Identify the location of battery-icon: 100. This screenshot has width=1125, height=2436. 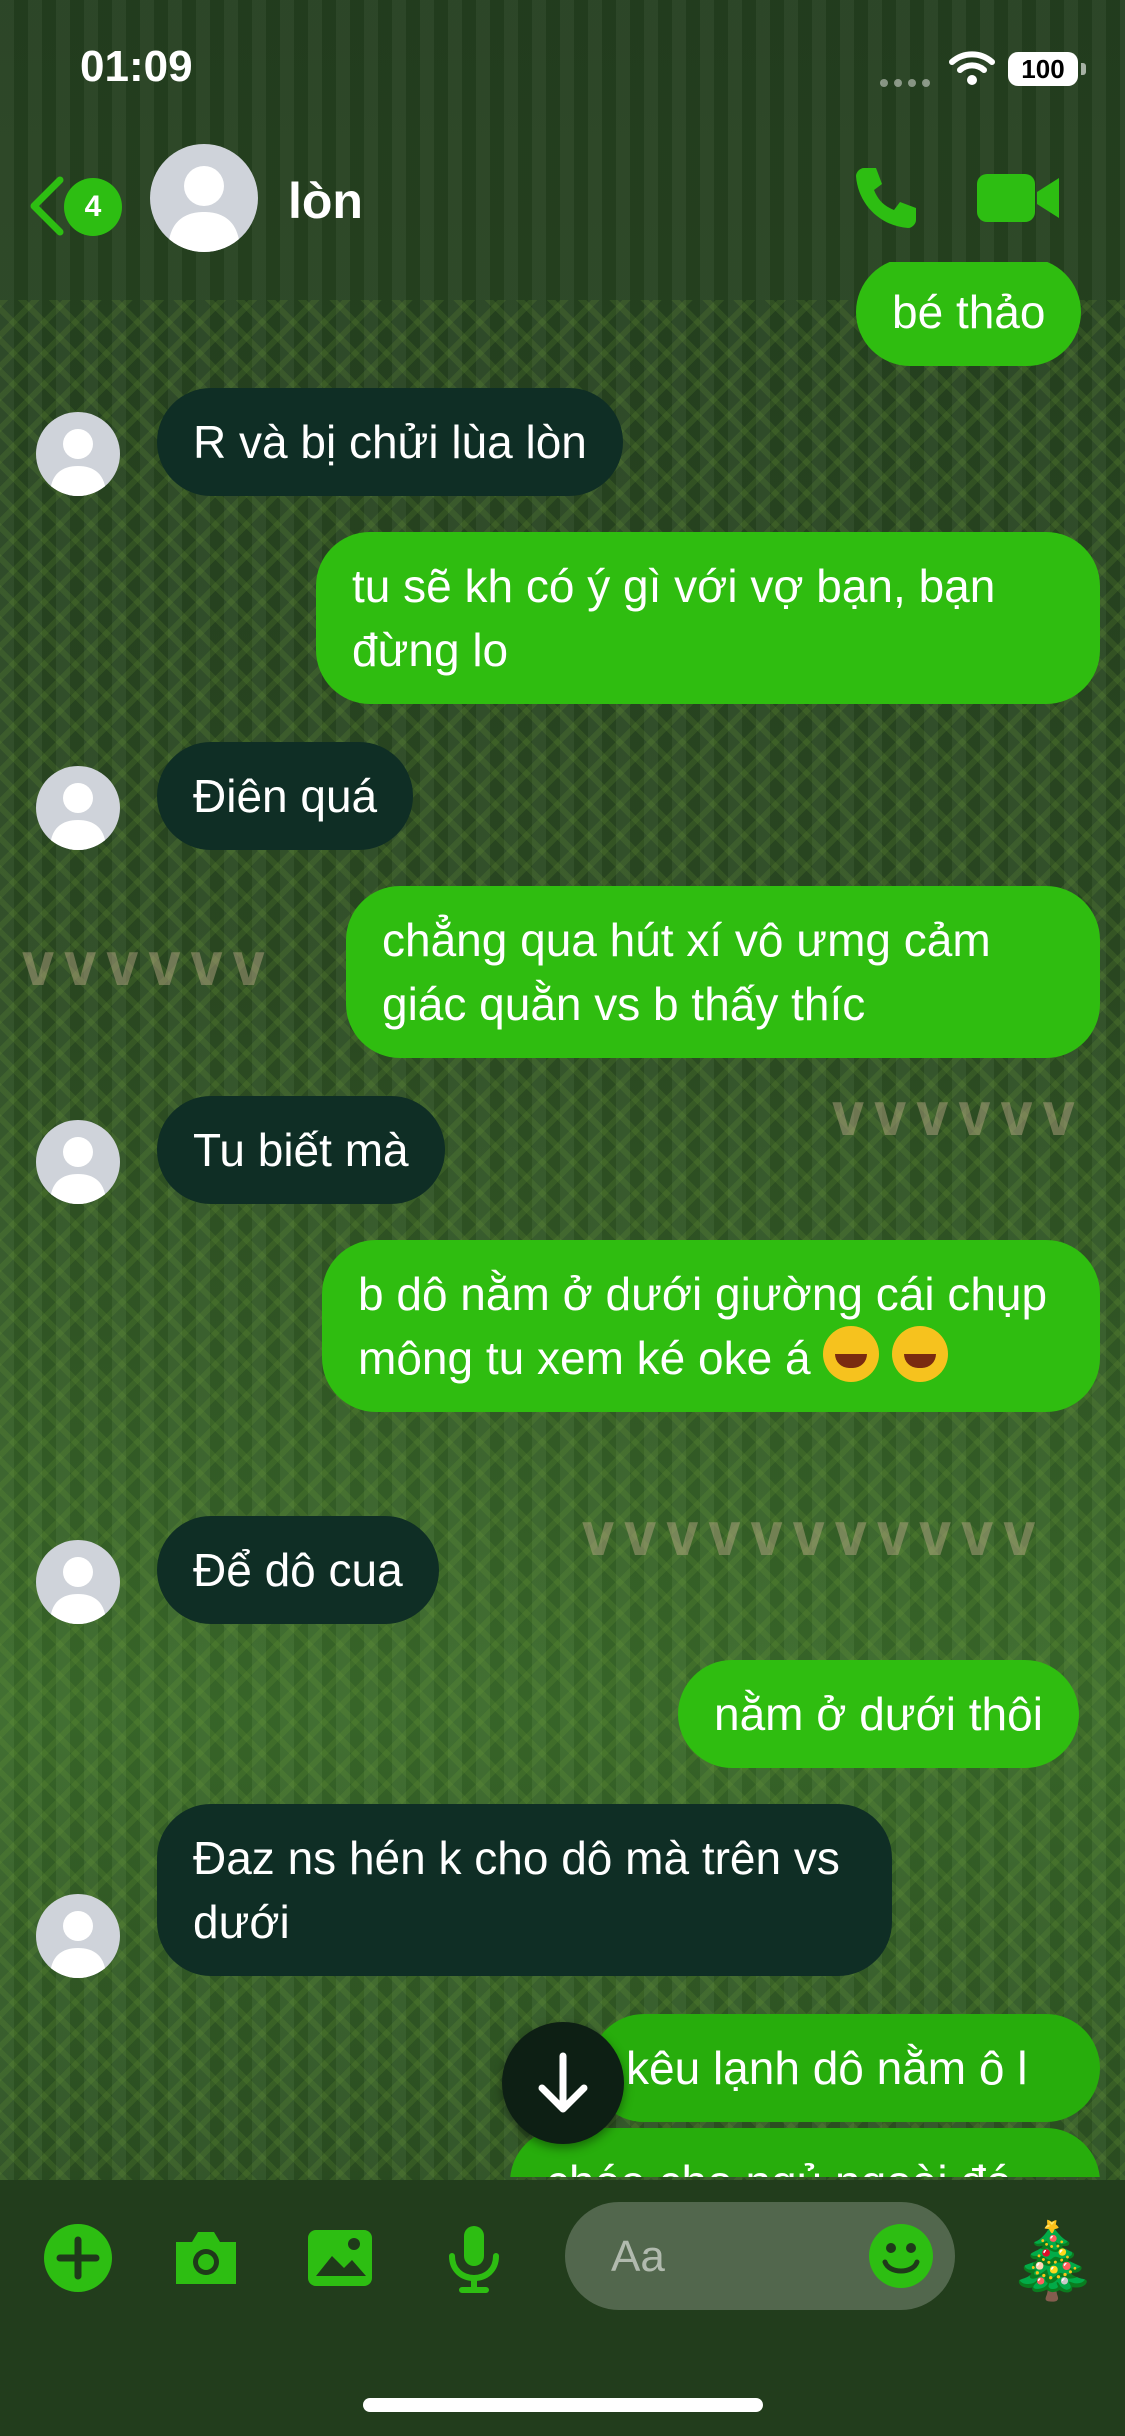
(1047, 69).